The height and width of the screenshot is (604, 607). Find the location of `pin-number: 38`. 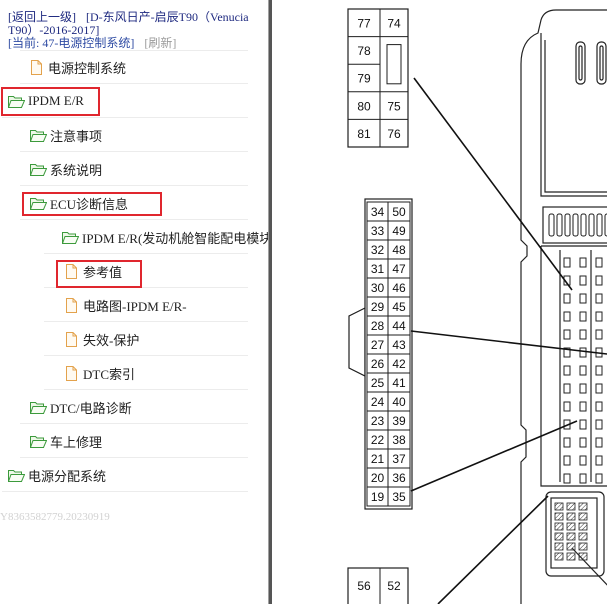

pin-number: 38 is located at coordinates (399, 440).